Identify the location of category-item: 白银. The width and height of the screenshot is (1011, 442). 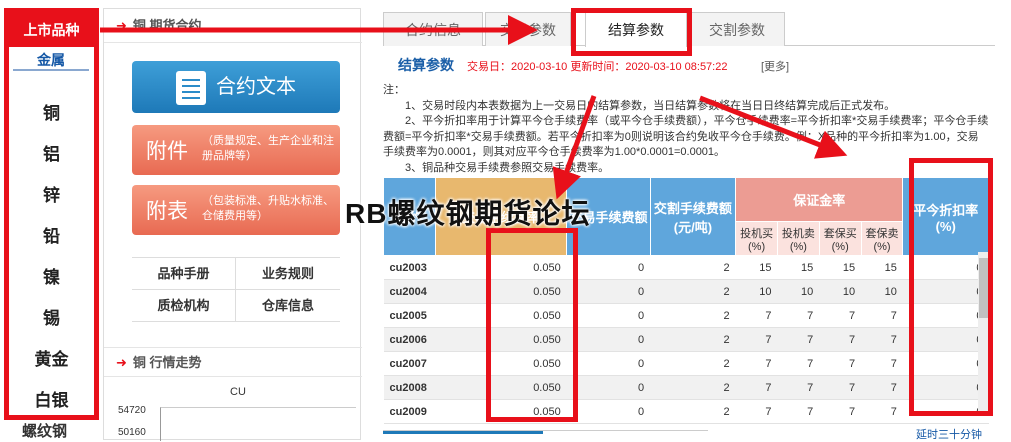
(51, 398).